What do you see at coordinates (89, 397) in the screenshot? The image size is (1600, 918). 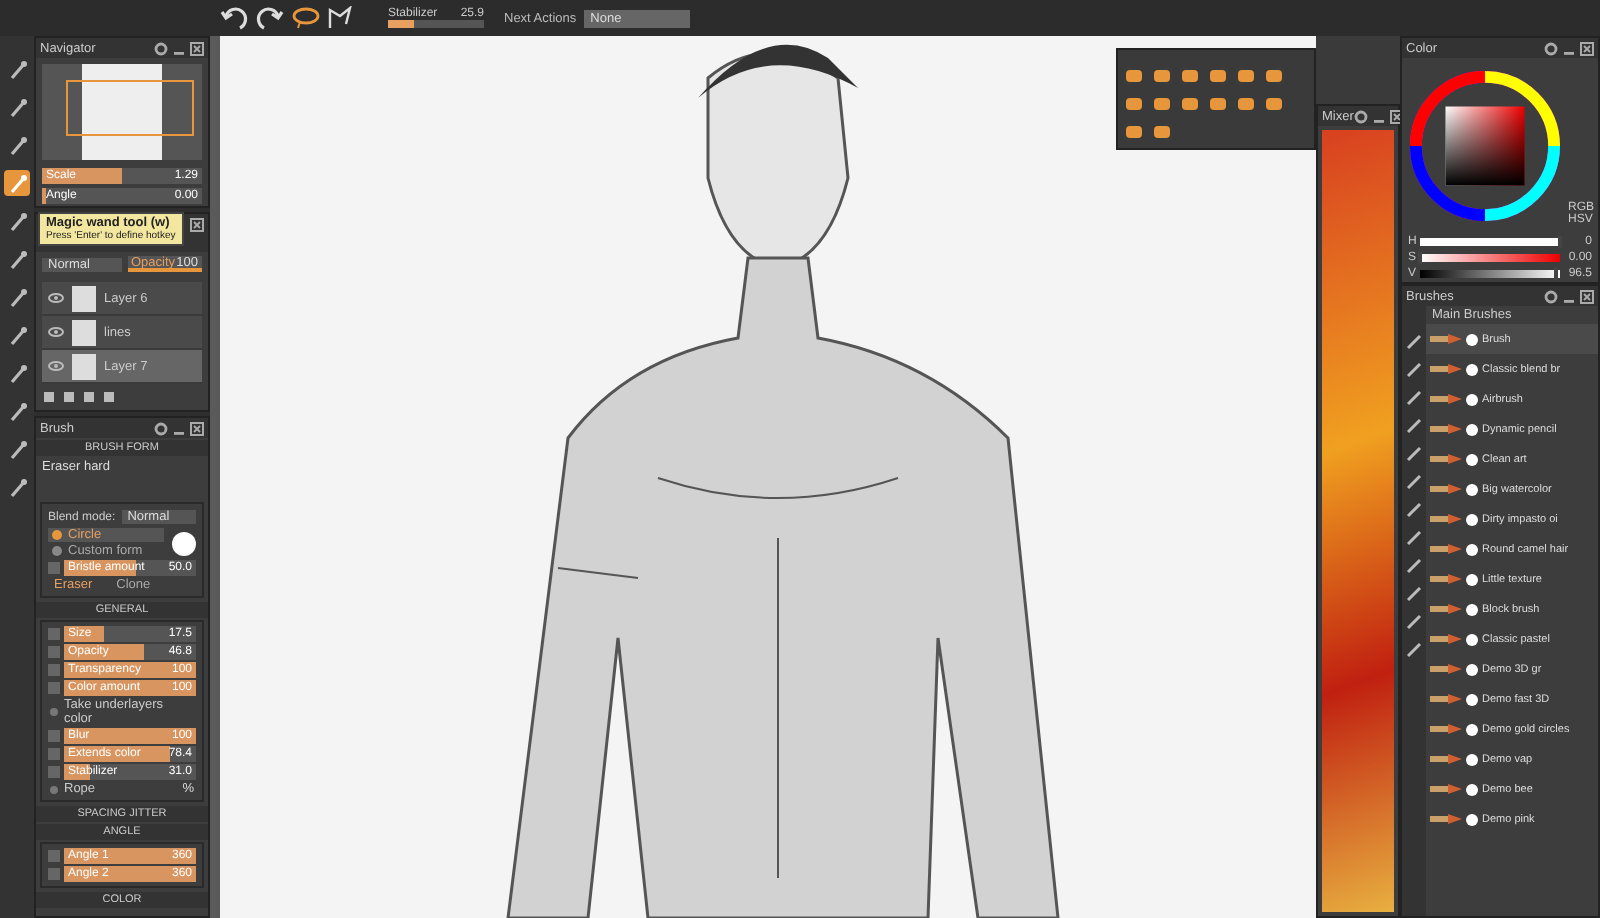 I see `mask-icon` at bounding box center [89, 397].